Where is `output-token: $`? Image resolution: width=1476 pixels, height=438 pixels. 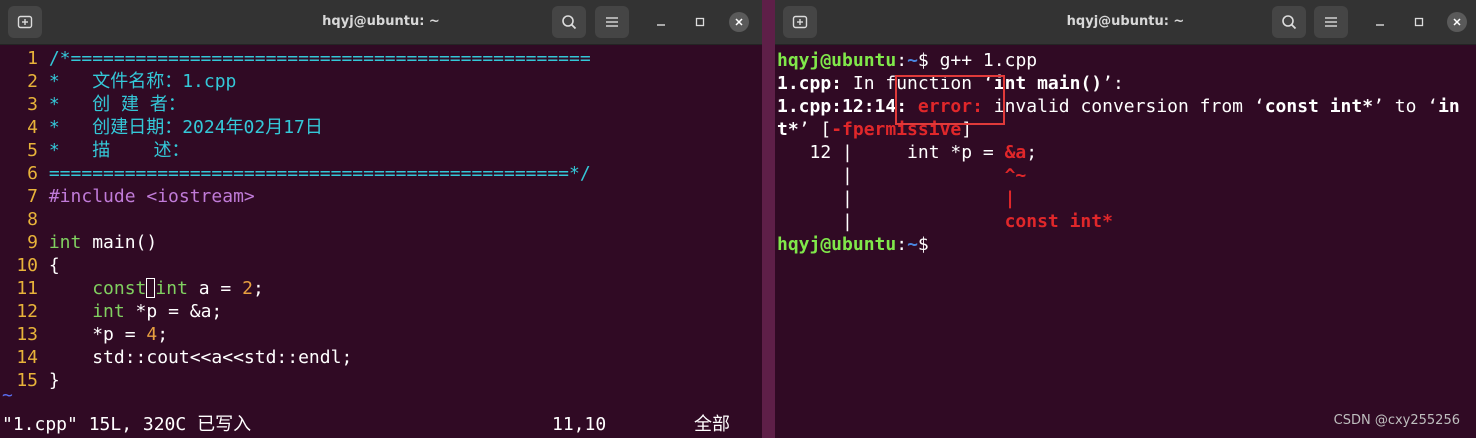
output-token: $ is located at coordinates (928, 244).